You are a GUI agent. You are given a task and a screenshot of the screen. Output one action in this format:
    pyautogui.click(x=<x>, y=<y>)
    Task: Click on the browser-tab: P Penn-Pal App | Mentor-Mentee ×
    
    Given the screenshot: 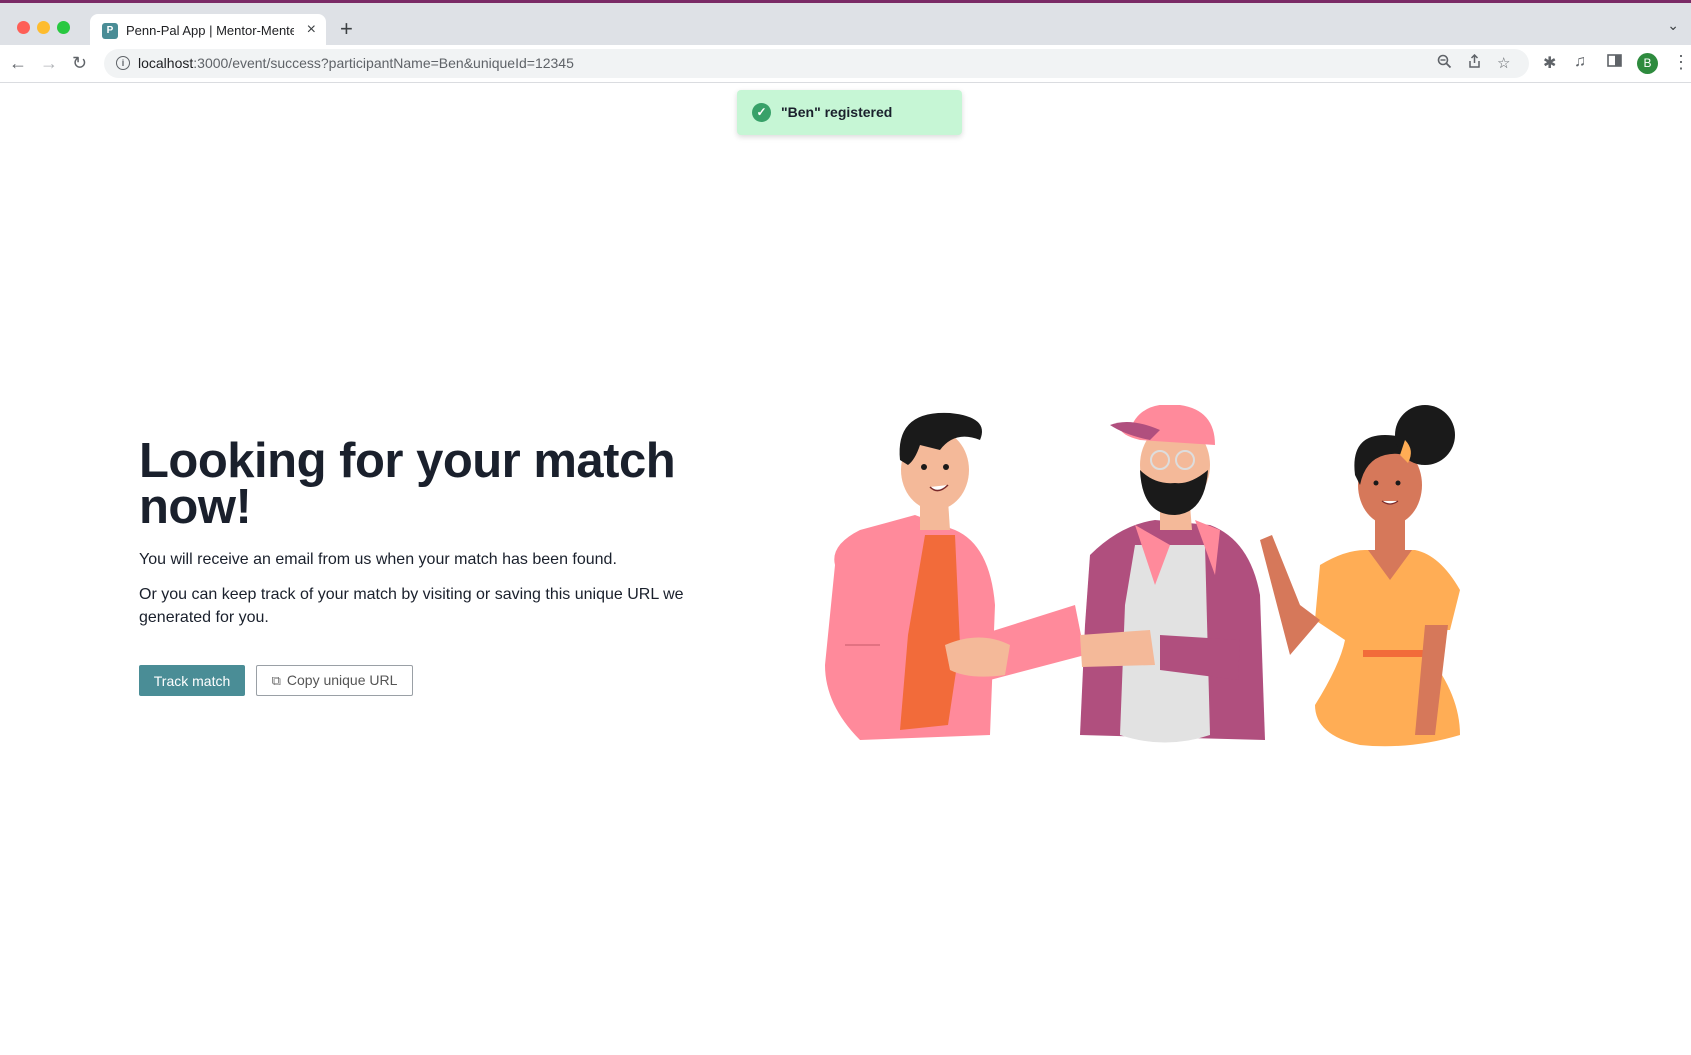 What is the action you would take?
    pyautogui.click(x=208, y=31)
    